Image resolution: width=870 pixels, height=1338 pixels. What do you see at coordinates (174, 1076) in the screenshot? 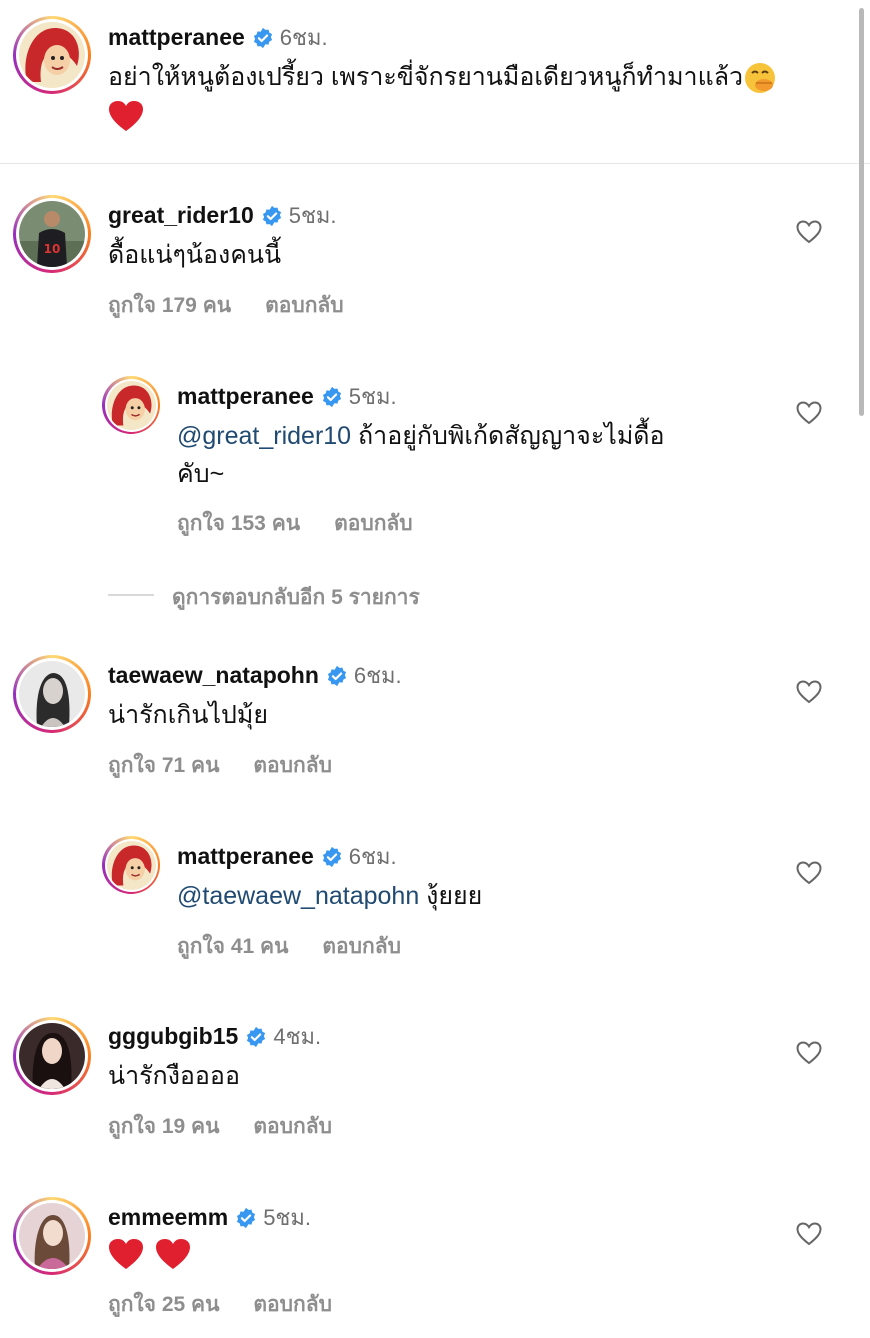
I see `comment-text: น่ารักงืออออ` at bounding box center [174, 1076].